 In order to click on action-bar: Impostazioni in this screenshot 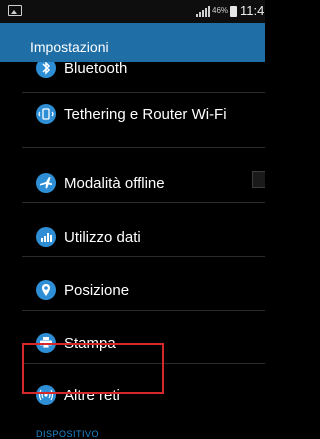, I will do `click(132, 42)`.